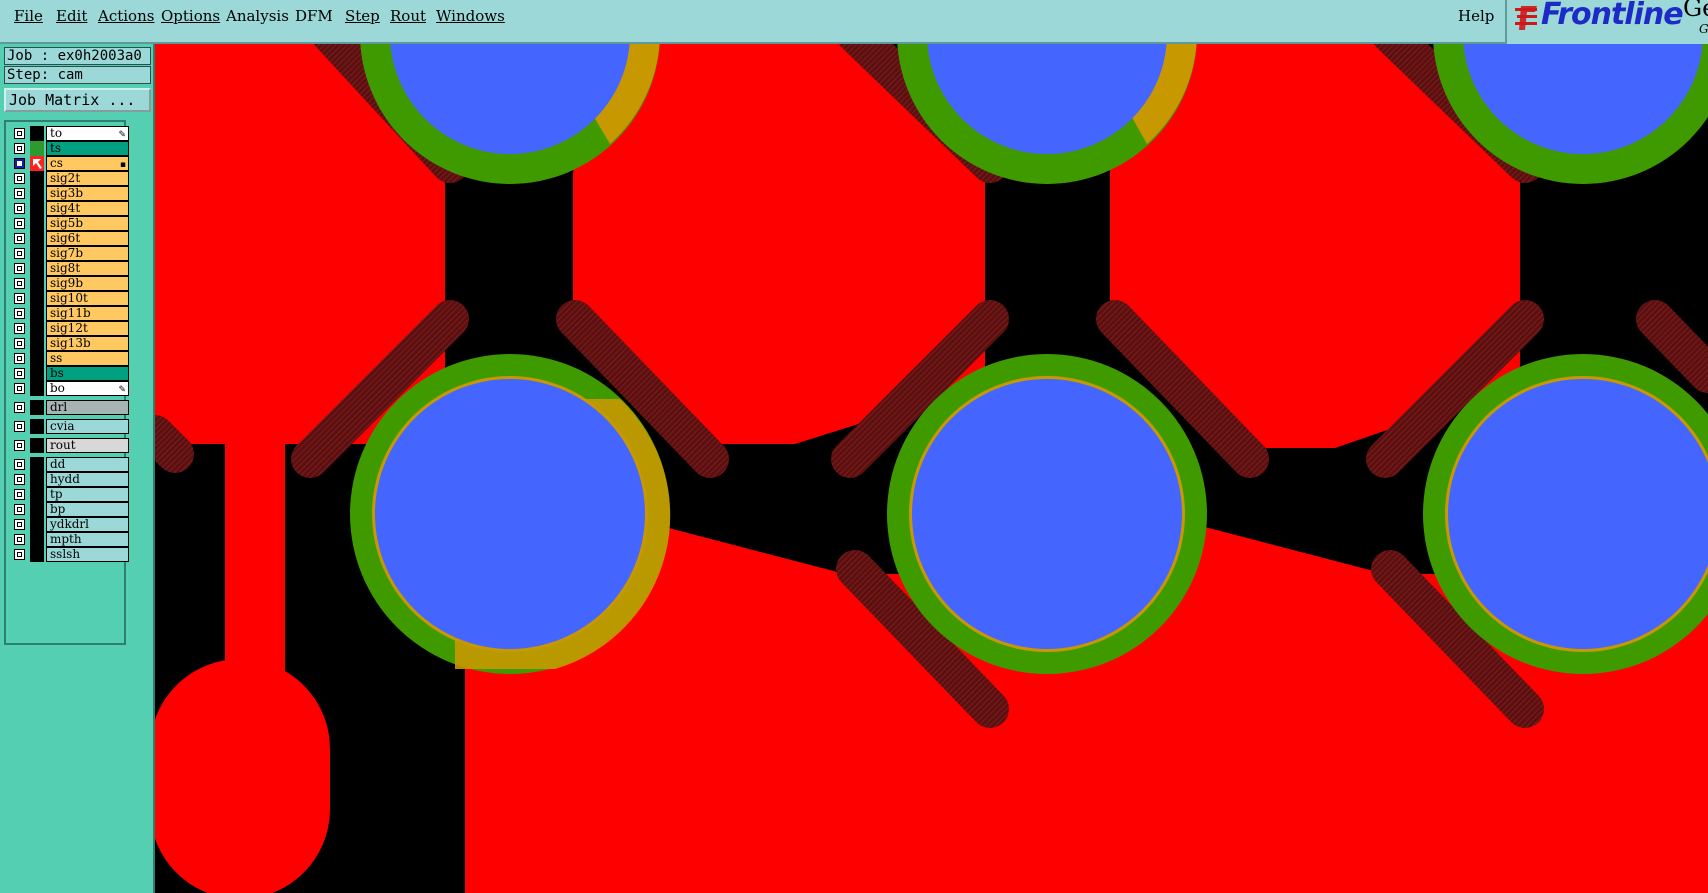 This screenshot has width=1708, height=893. Describe the element at coordinates (87, 163) in the screenshot. I see `layer-name: cs ▪` at that location.